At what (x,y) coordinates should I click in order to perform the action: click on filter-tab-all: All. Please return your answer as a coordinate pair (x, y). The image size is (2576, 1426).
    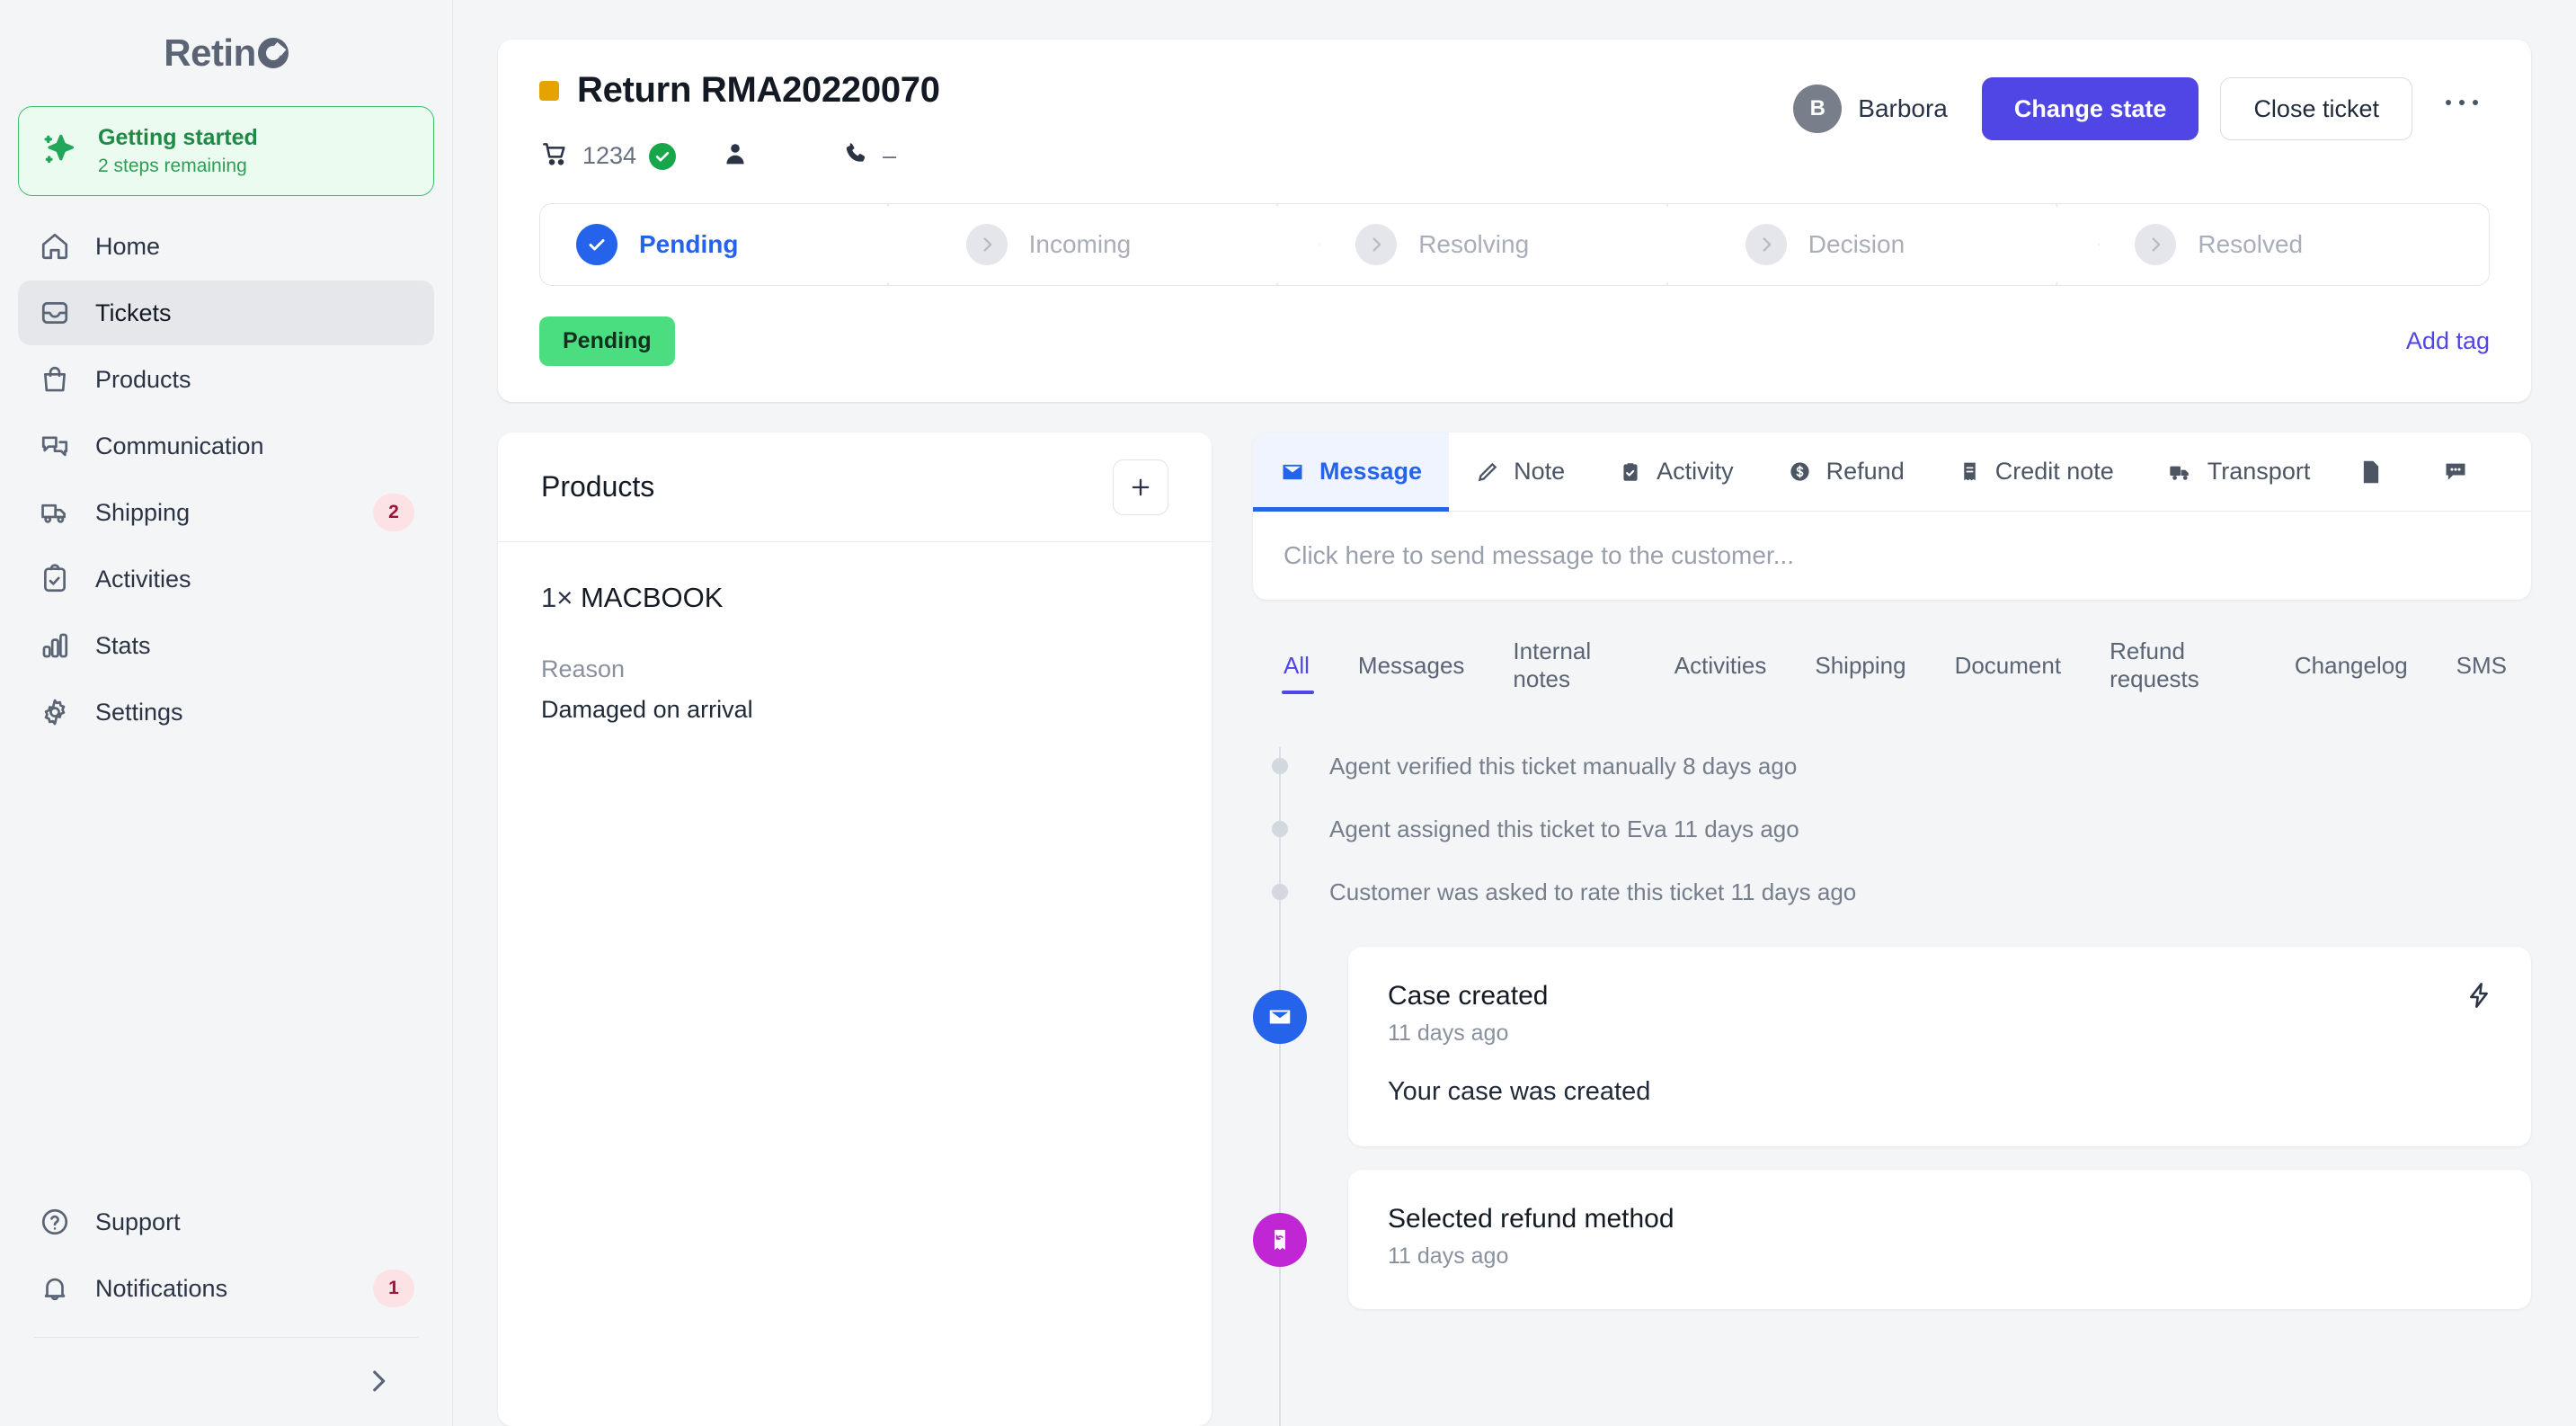
    Looking at the image, I should click on (1298, 673).